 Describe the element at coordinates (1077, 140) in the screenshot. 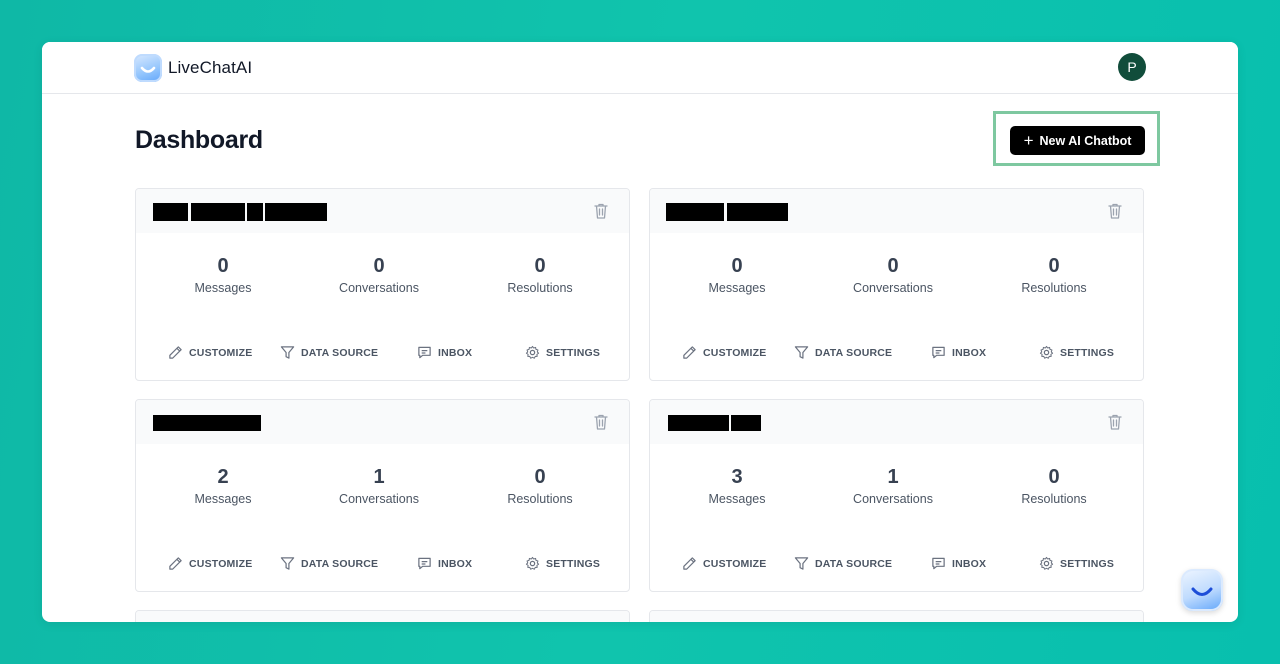

I see `new-ai-chatbot-button: + New AI Chatbot` at that location.